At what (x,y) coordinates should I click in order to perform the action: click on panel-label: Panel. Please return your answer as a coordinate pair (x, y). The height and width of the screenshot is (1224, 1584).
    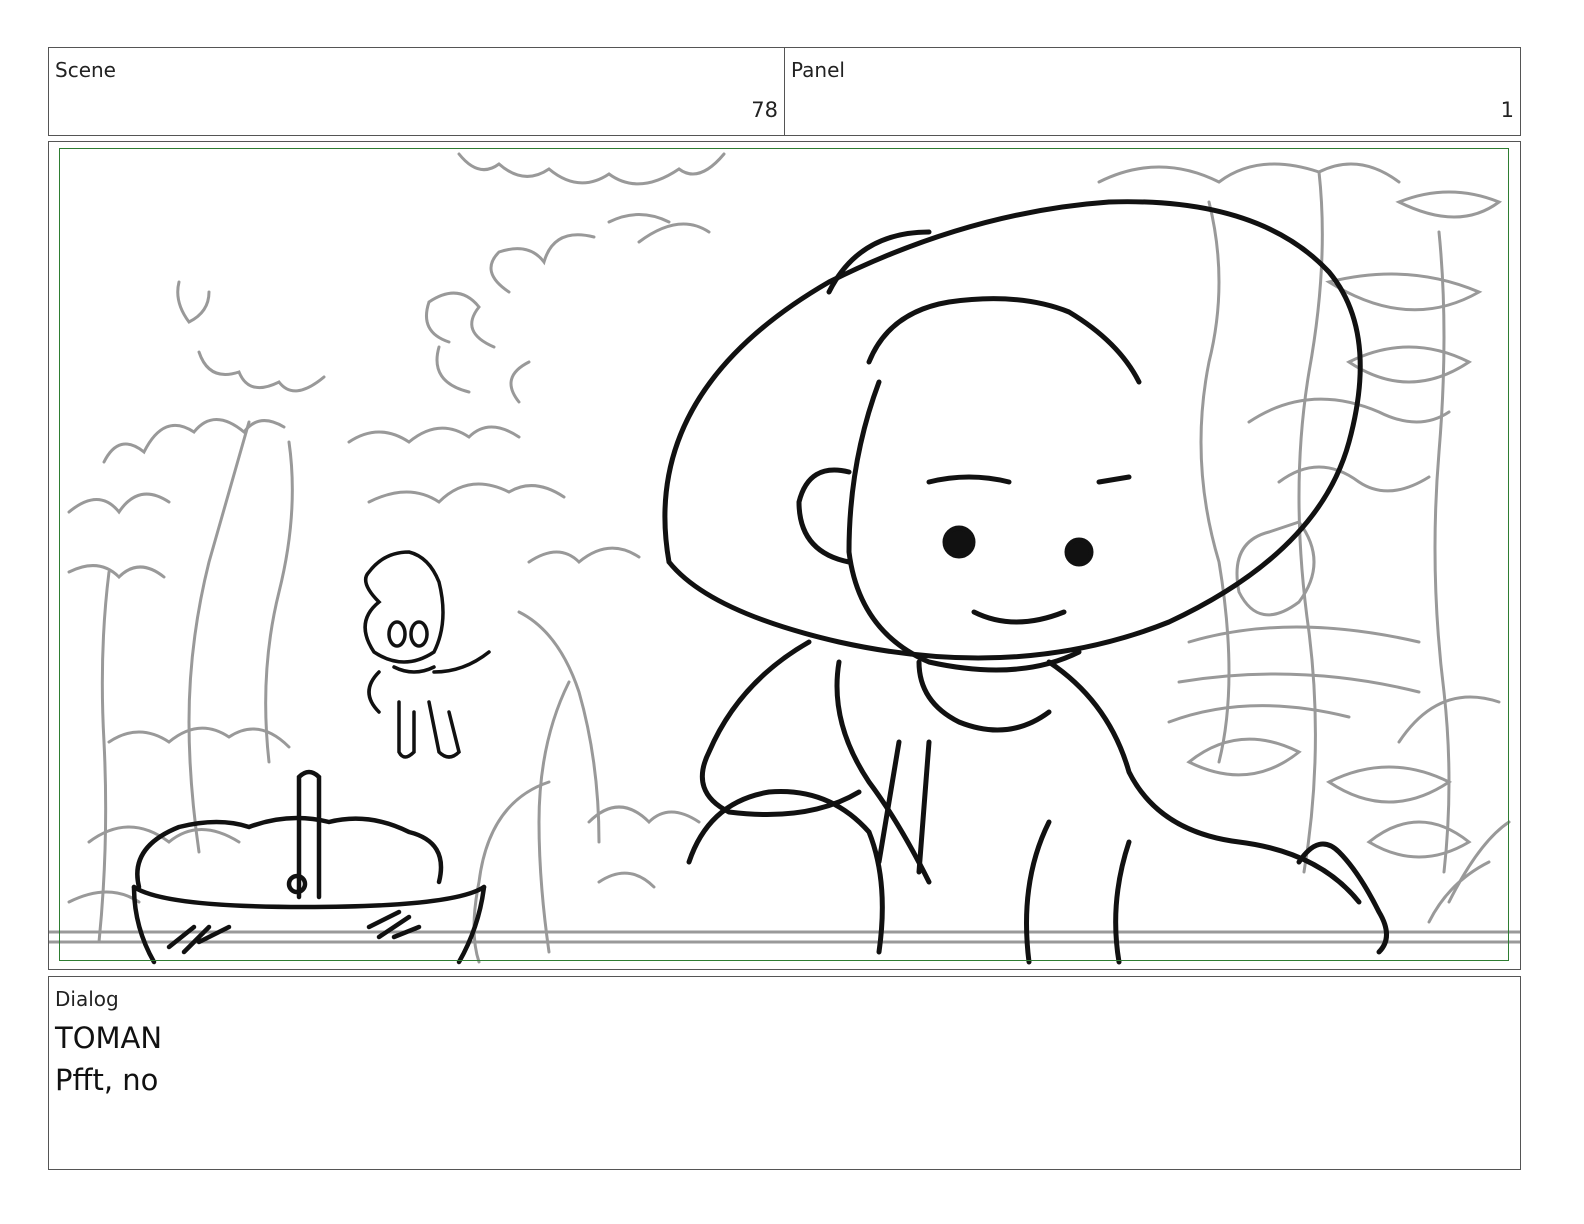
    Looking at the image, I should click on (818, 70).